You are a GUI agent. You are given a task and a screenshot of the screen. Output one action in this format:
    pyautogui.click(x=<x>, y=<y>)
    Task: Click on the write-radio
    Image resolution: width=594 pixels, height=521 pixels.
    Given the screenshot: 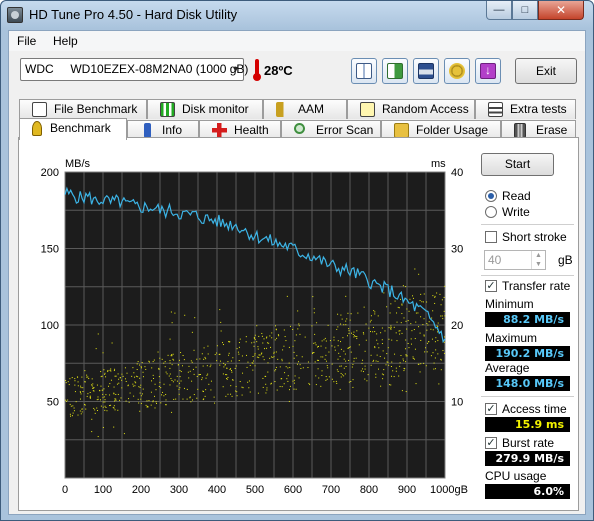 What is the action you would take?
    pyautogui.click(x=491, y=212)
    